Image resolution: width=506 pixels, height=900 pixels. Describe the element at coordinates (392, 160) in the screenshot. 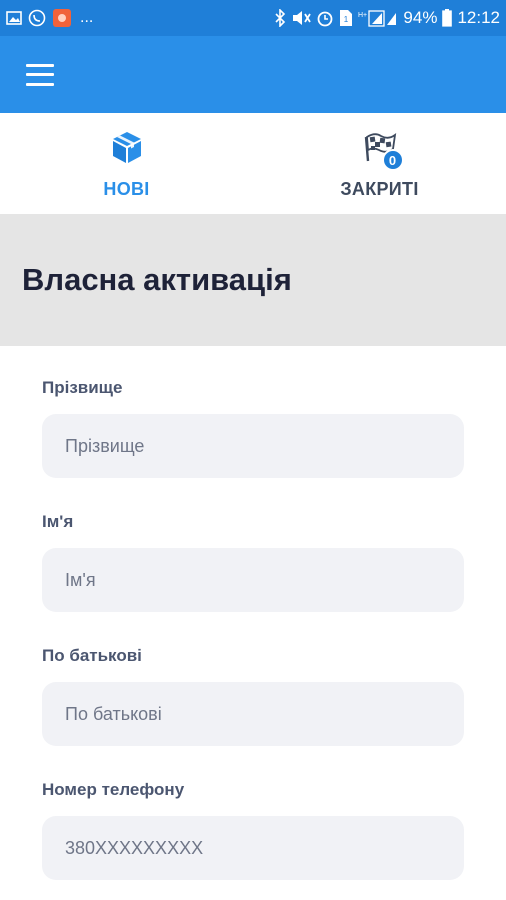

I see `closed-count-badge: 0` at that location.